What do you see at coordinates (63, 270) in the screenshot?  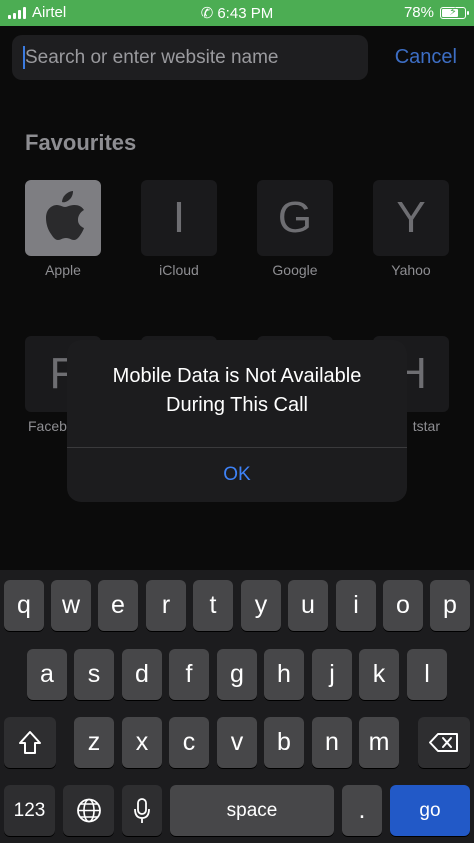 I see `favourite-label: Apple` at bounding box center [63, 270].